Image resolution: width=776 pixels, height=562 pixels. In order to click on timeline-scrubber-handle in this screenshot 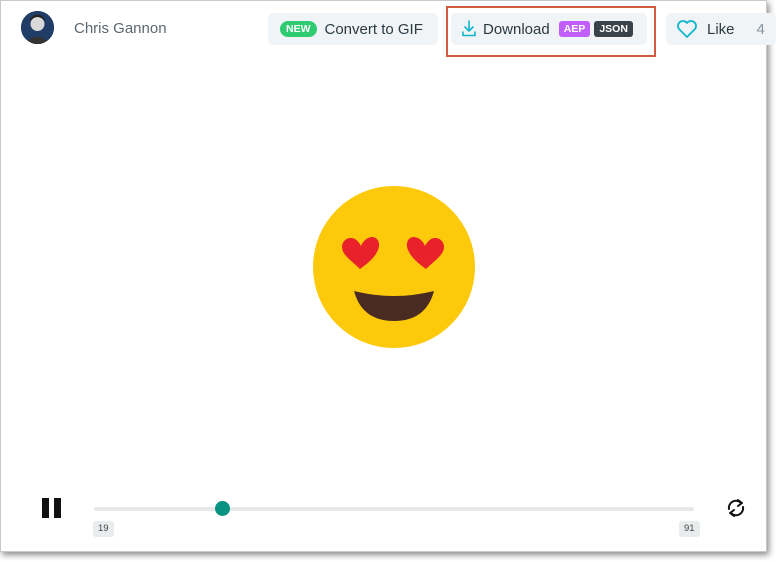, I will do `click(222, 508)`.